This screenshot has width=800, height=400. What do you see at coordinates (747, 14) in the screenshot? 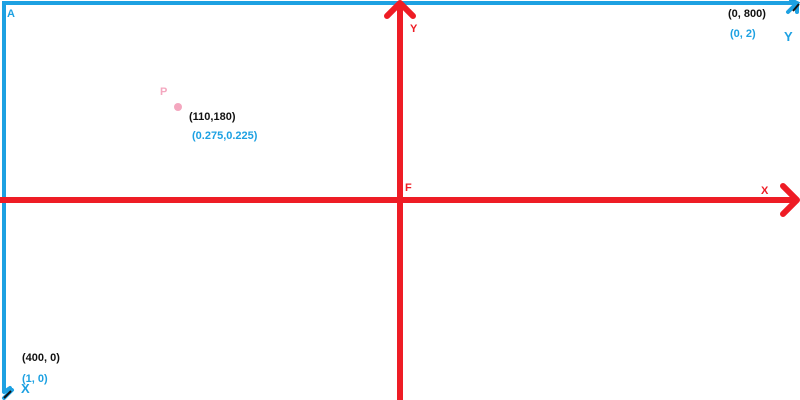
I see `topright-pixel-coords: (0, 800)` at bounding box center [747, 14].